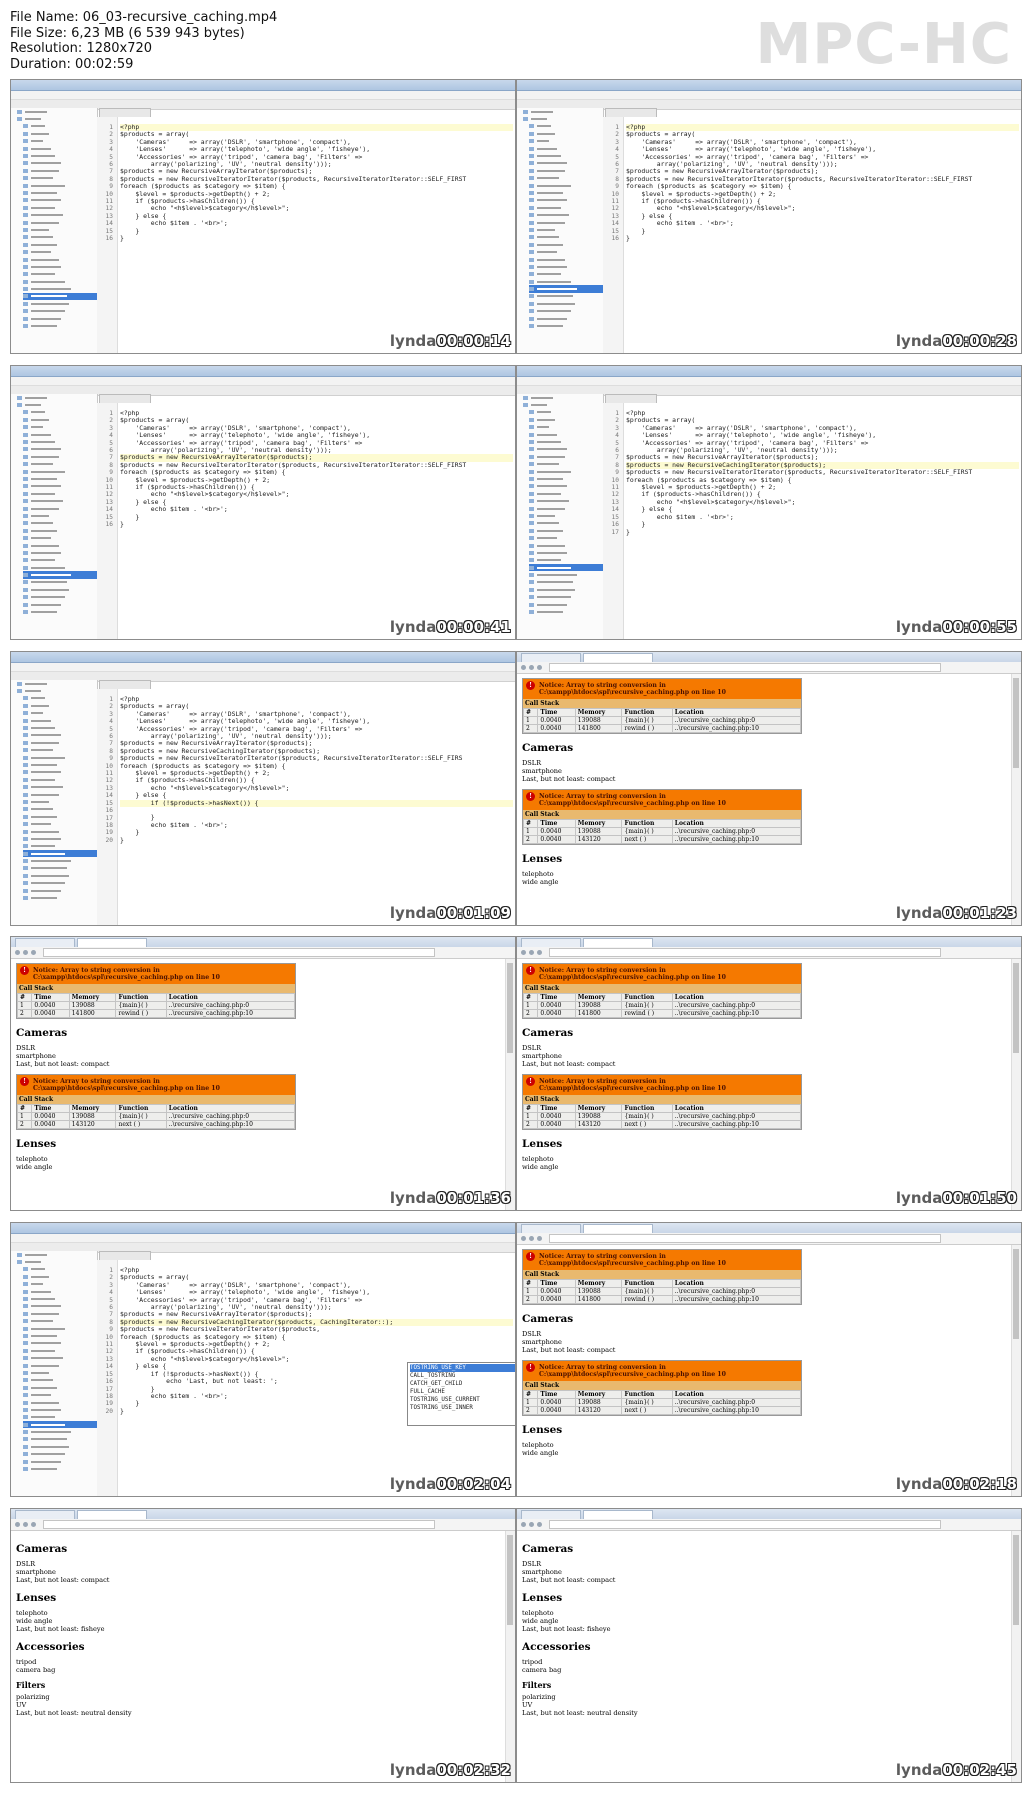 This screenshot has height=1798, width=1024. Describe the element at coordinates (462, 1376) in the screenshot. I see `autocomplete-item: CALL_TOSTRINGint` at that location.